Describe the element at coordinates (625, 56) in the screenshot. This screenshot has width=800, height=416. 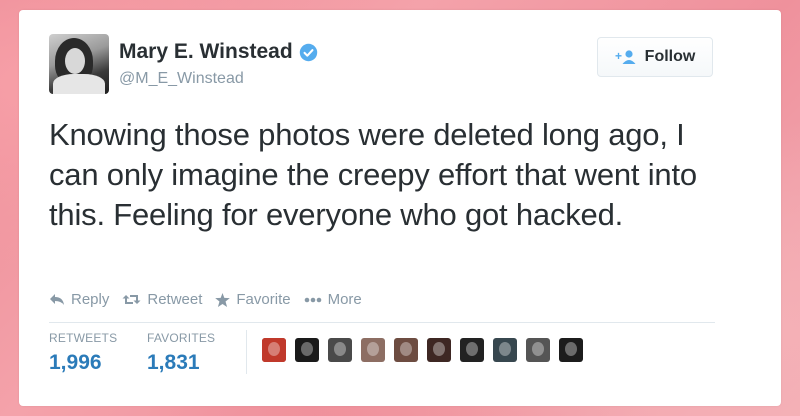
I see `add-user-icon: +` at that location.